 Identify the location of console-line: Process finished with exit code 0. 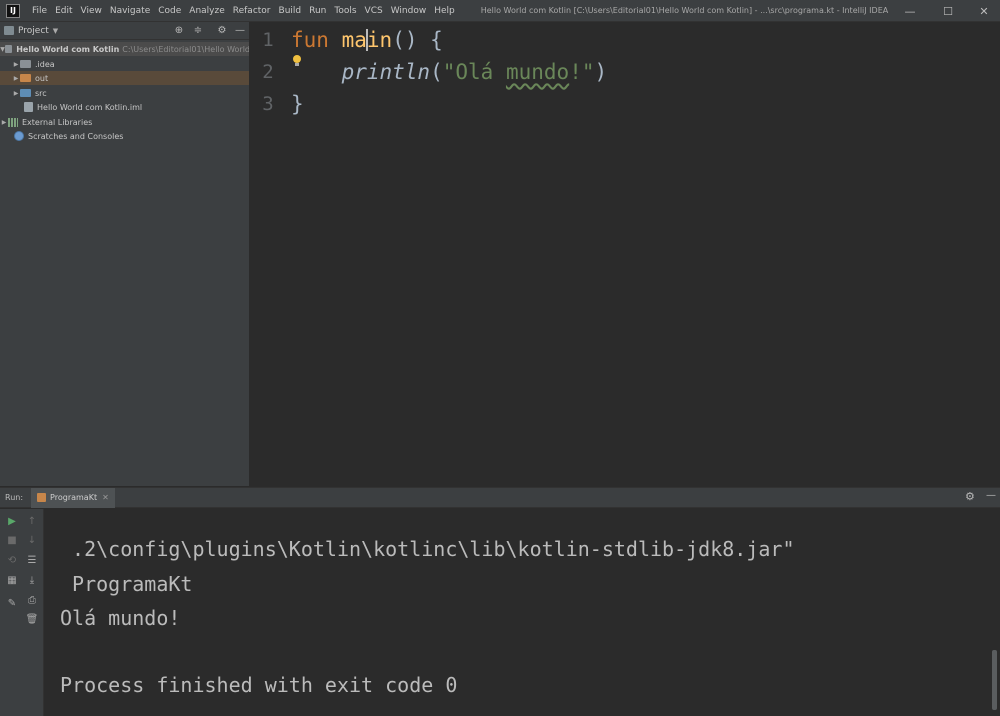
(259, 685).